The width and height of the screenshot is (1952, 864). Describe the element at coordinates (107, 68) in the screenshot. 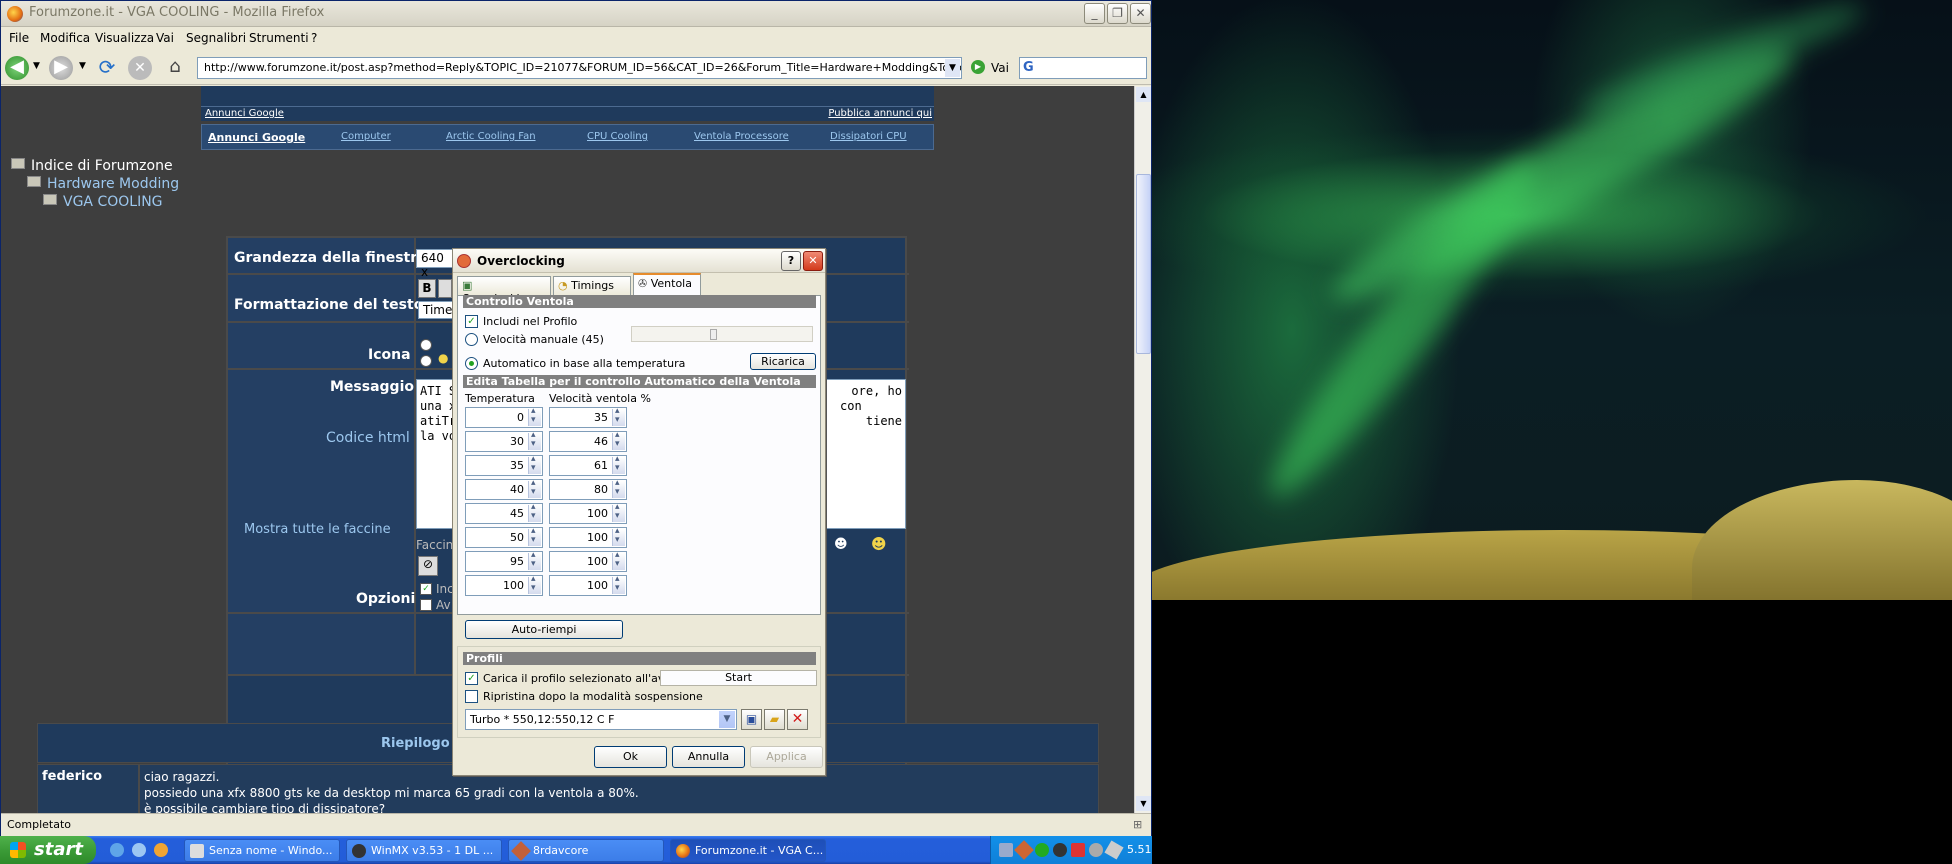

I see `reload-icon: ⟳` at that location.